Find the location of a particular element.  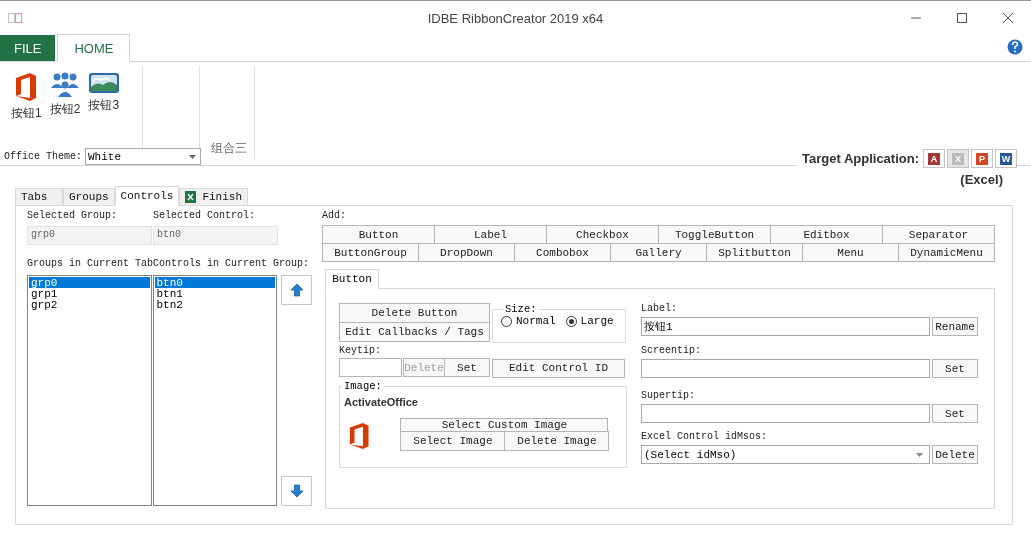

application-tile: A is located at coordinates (934, 158).